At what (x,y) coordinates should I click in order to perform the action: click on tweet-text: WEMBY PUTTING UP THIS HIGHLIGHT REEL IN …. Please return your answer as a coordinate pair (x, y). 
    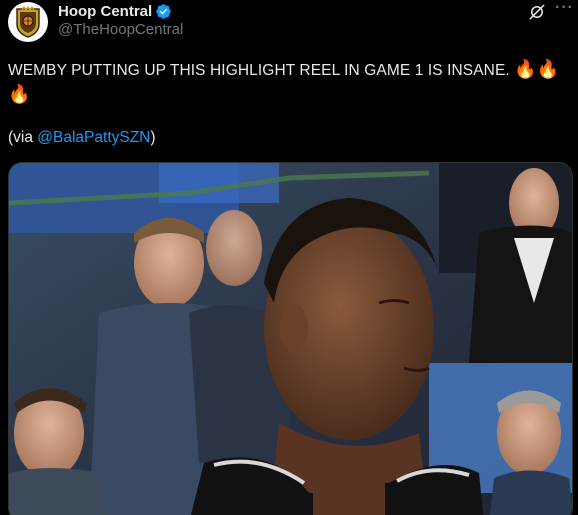
    Looking at the image, I should click on (288, 83).